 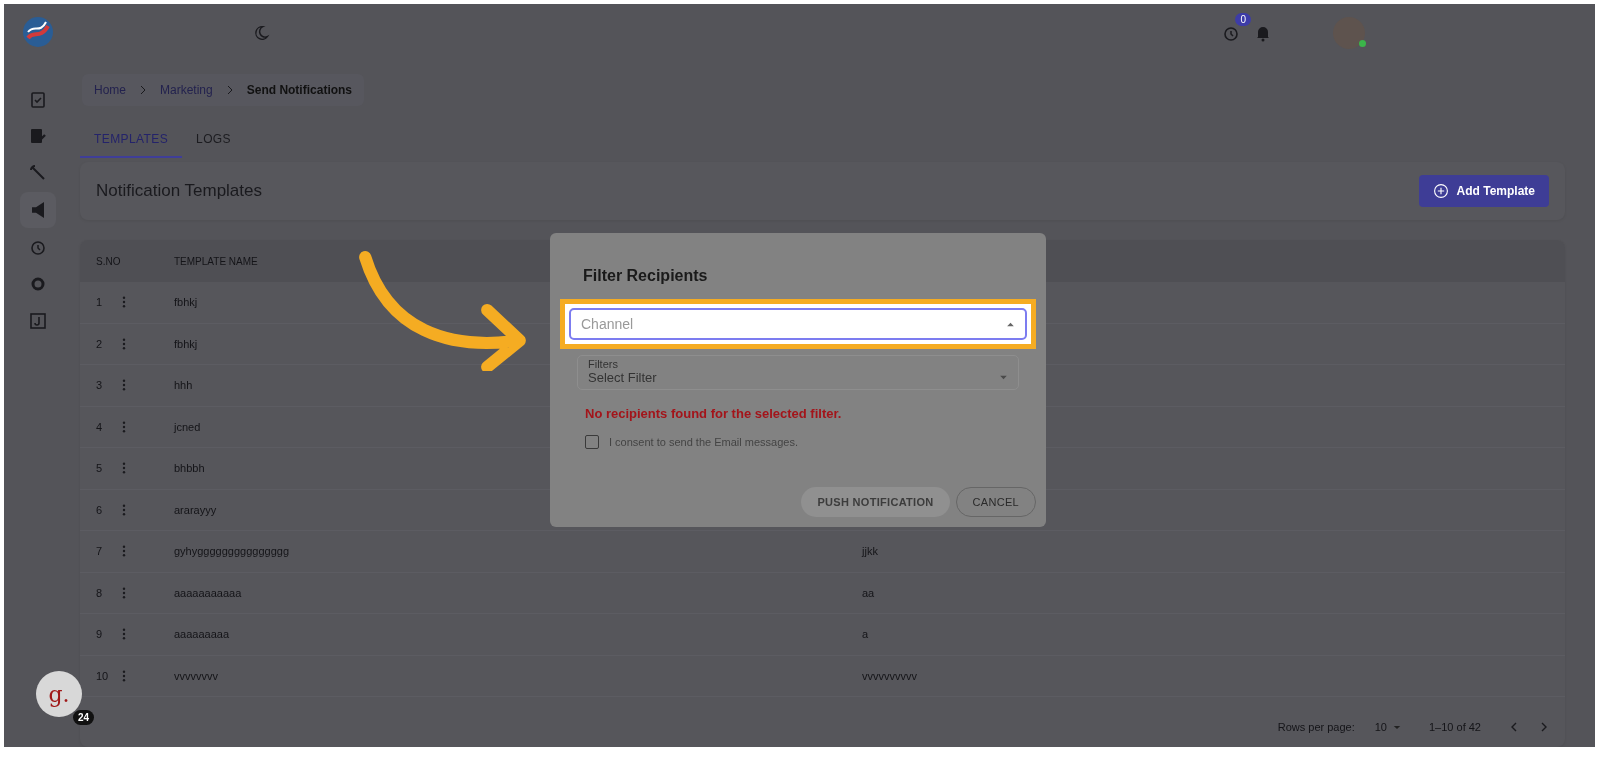 I want to click on table-cell-text: vvvvvvvv, so click(x=196, y=675).